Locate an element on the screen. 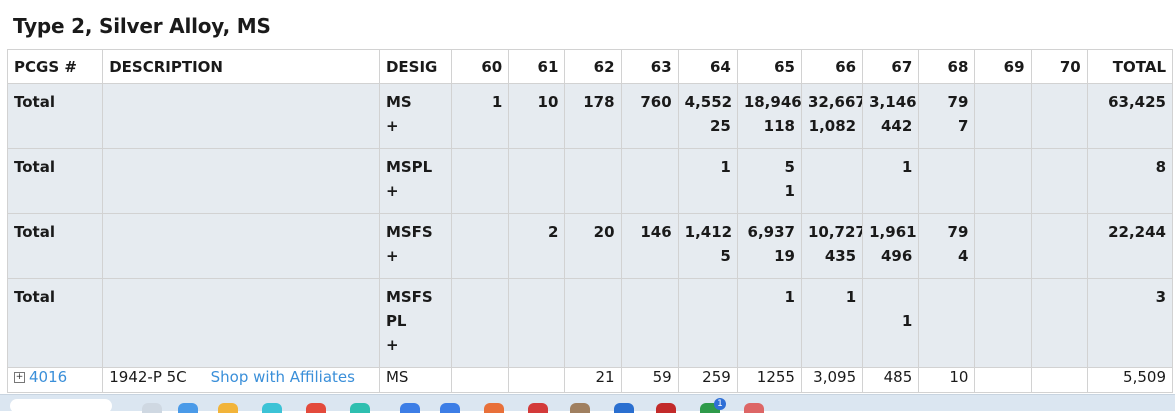  desig-label: PL is located at coordinates (396, 321).